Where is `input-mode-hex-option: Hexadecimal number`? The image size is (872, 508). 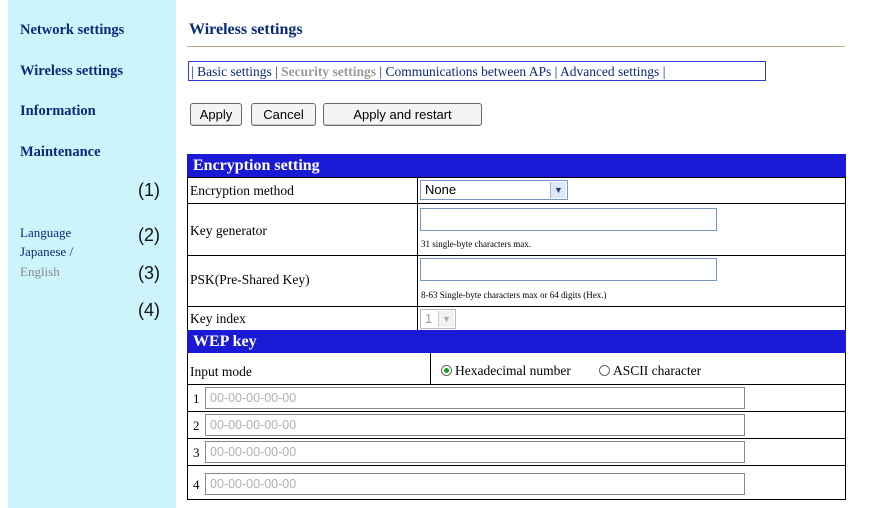
input-mode-hex-option: Hexadecimal number is located at coordinates (506, 371).